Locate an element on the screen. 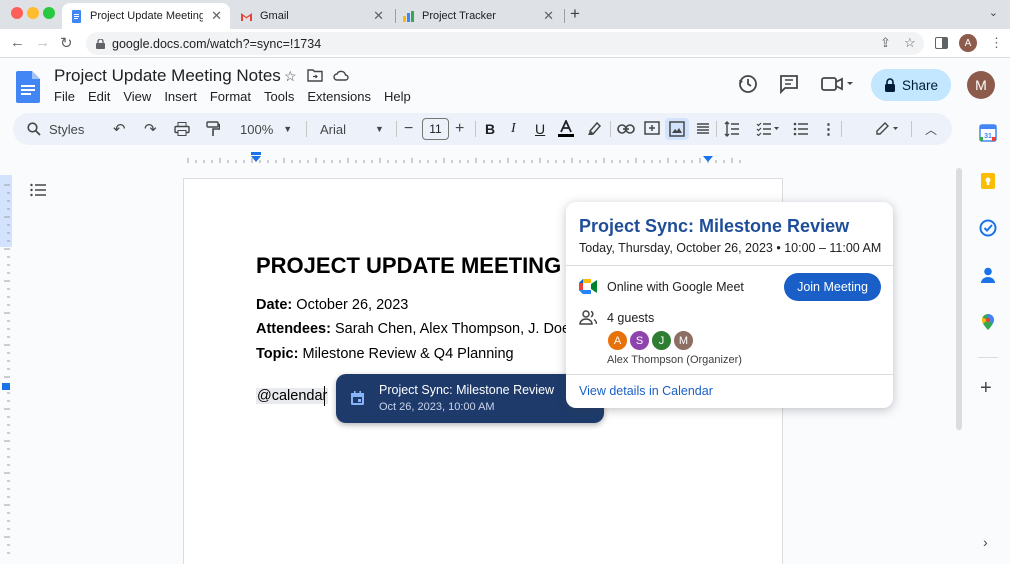  underline-icon: U is located at coordinates (540, 129).